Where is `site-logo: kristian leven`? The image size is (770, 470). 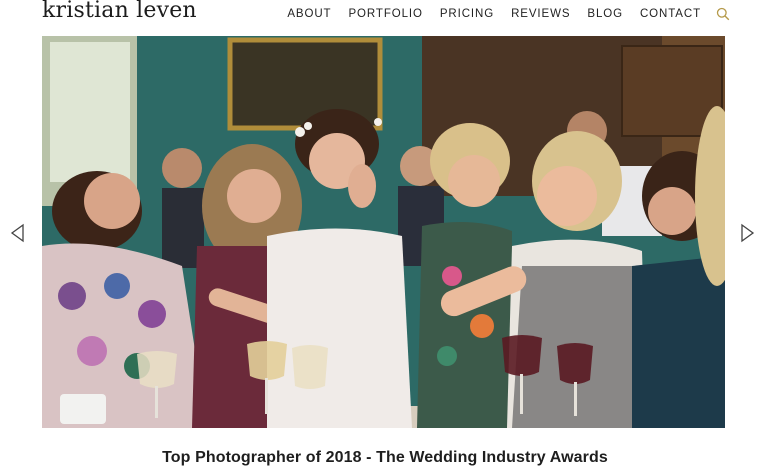
site-logo: kristian leven is located at coordinates (119, 11).